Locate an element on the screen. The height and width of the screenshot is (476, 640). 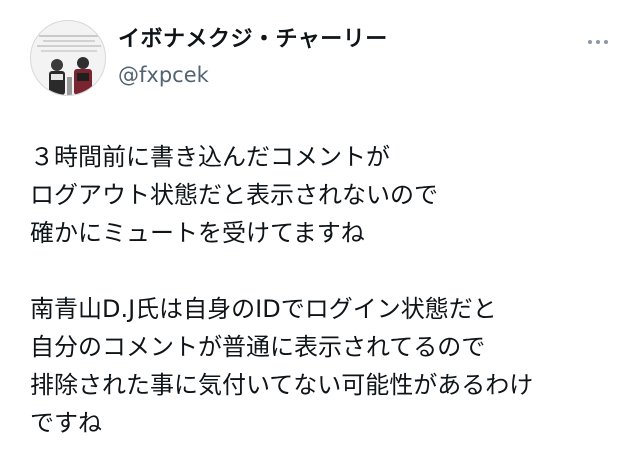
tweet-line: ログアウト状態だと表示されないので is located at coordinates (234, 195).